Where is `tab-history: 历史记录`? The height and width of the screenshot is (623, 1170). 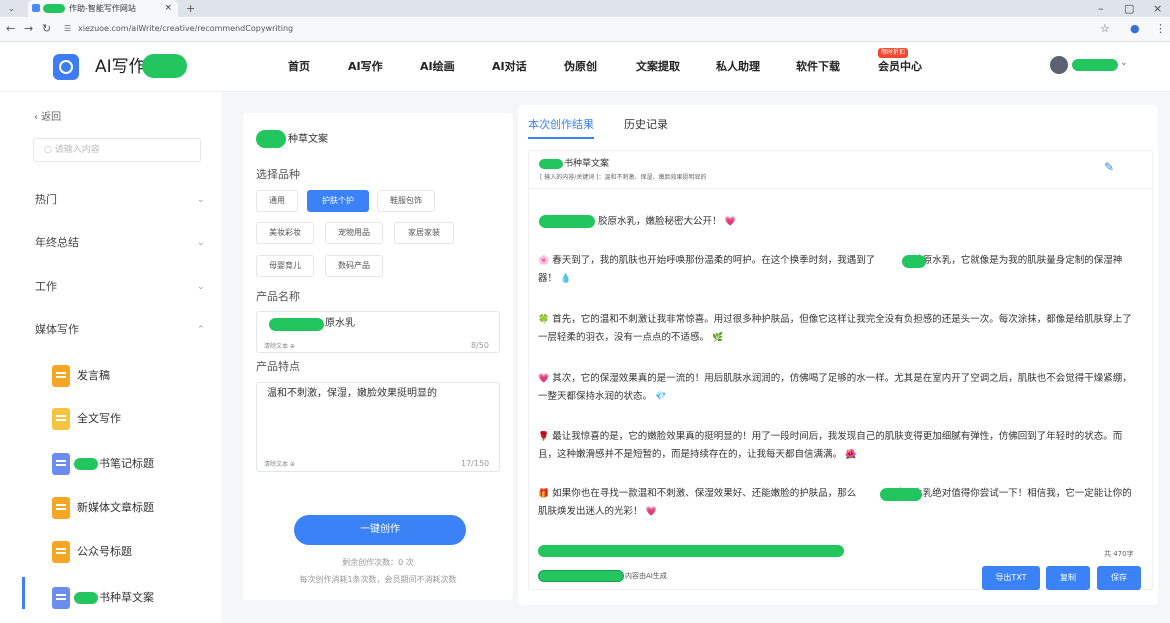
tab-history: 历史记录 is located at coordinates (646, 125).